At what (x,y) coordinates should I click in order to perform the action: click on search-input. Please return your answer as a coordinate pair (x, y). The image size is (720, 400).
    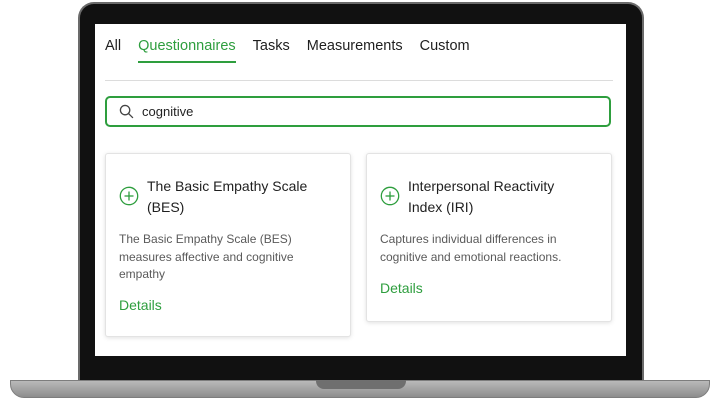
    Looking at the image, I should click on (362, 111).